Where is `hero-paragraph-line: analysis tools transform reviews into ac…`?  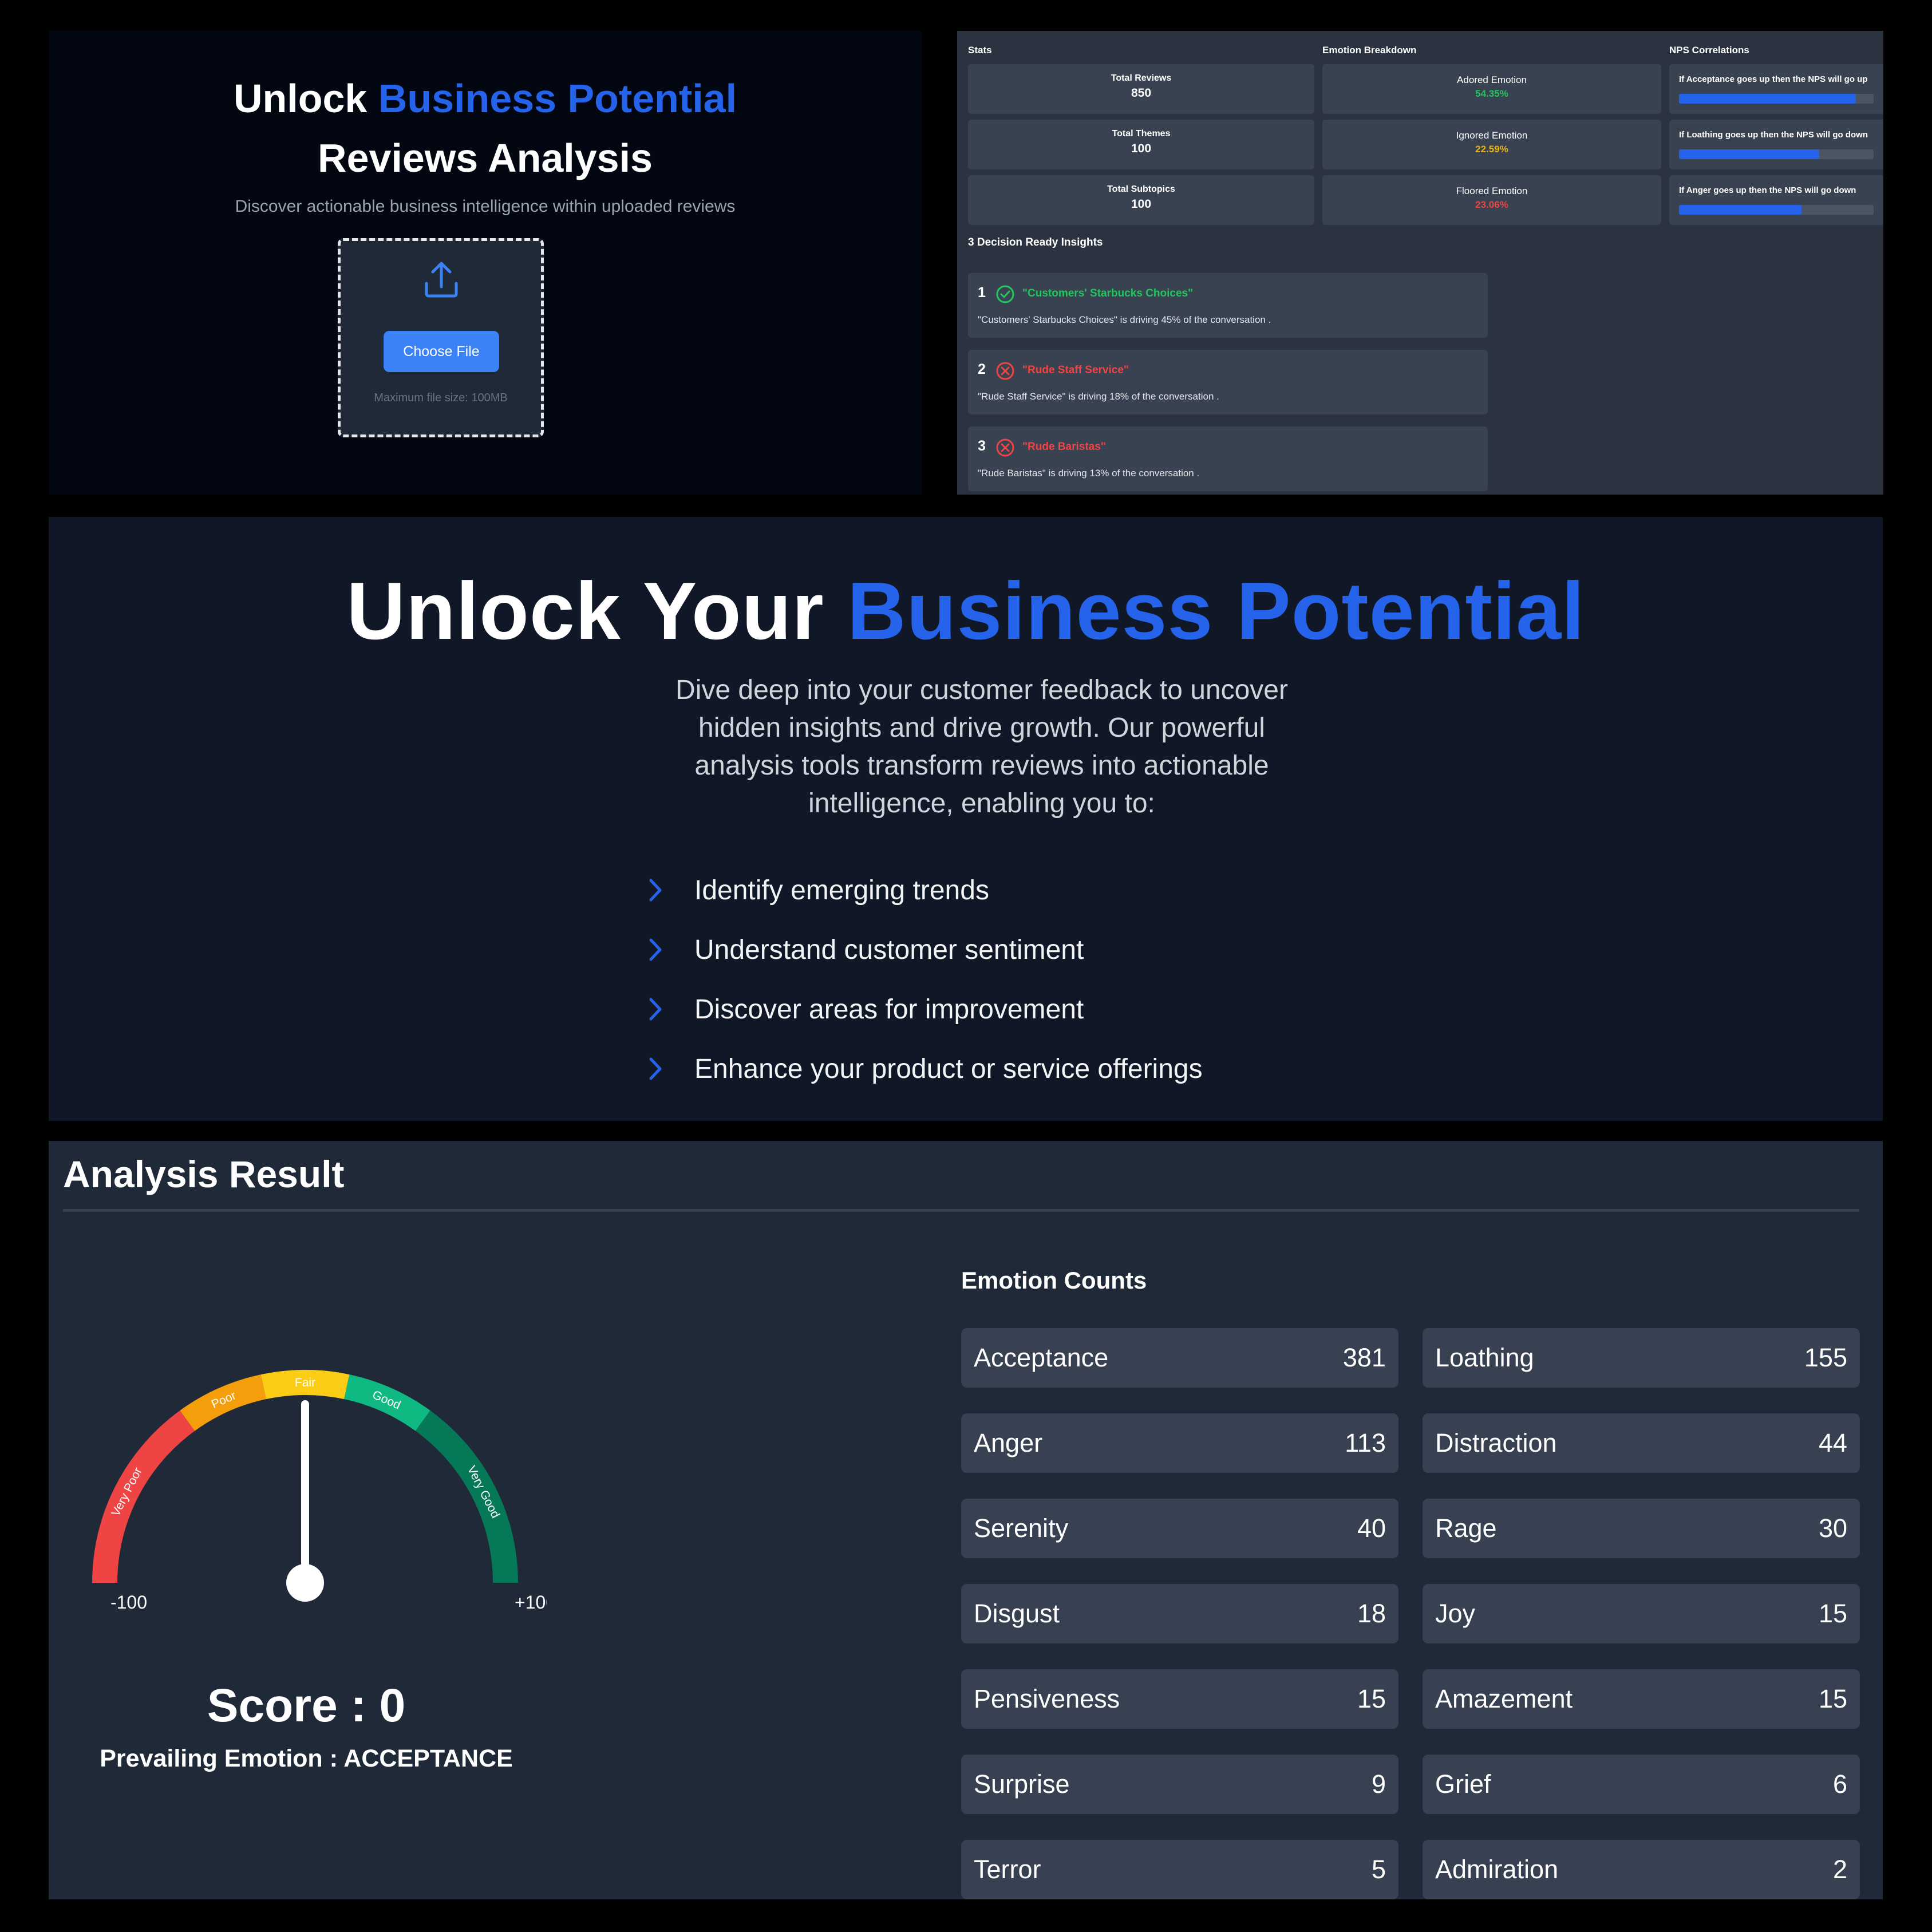
hero-paragraph-line: analysis tools transform reviews into ac… is located at coordinates (981, 765).